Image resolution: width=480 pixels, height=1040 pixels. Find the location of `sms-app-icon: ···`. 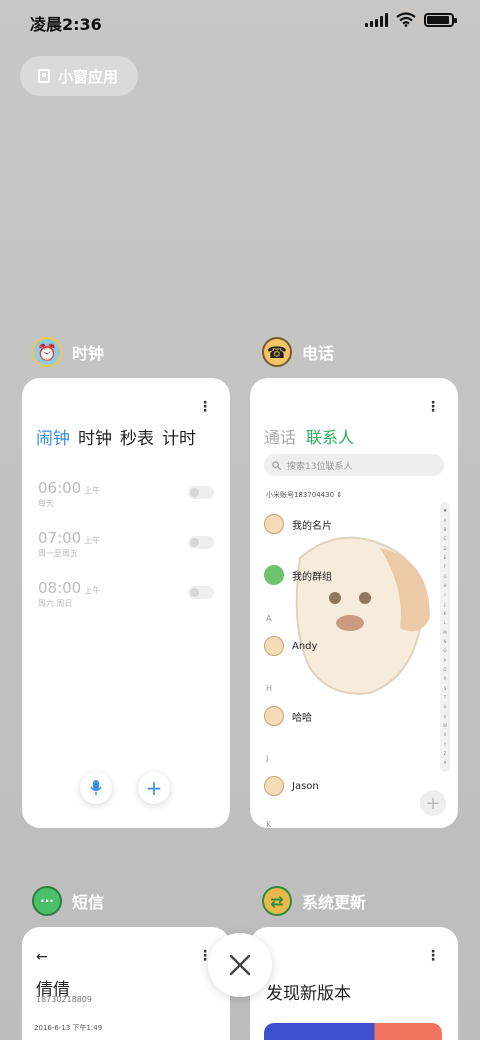

sms-app-icon: ··· is located at coordinates (47, 901).